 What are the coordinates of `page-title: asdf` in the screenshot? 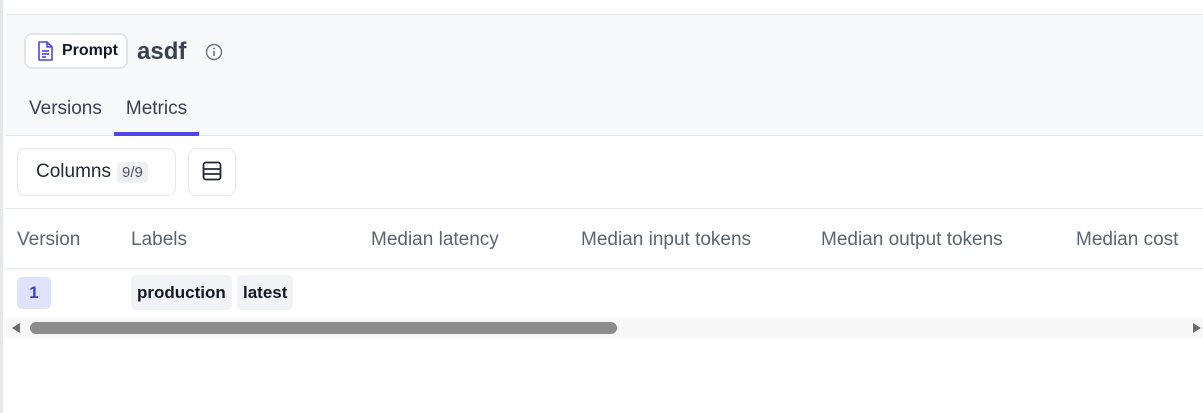 It's located at (162, 51).